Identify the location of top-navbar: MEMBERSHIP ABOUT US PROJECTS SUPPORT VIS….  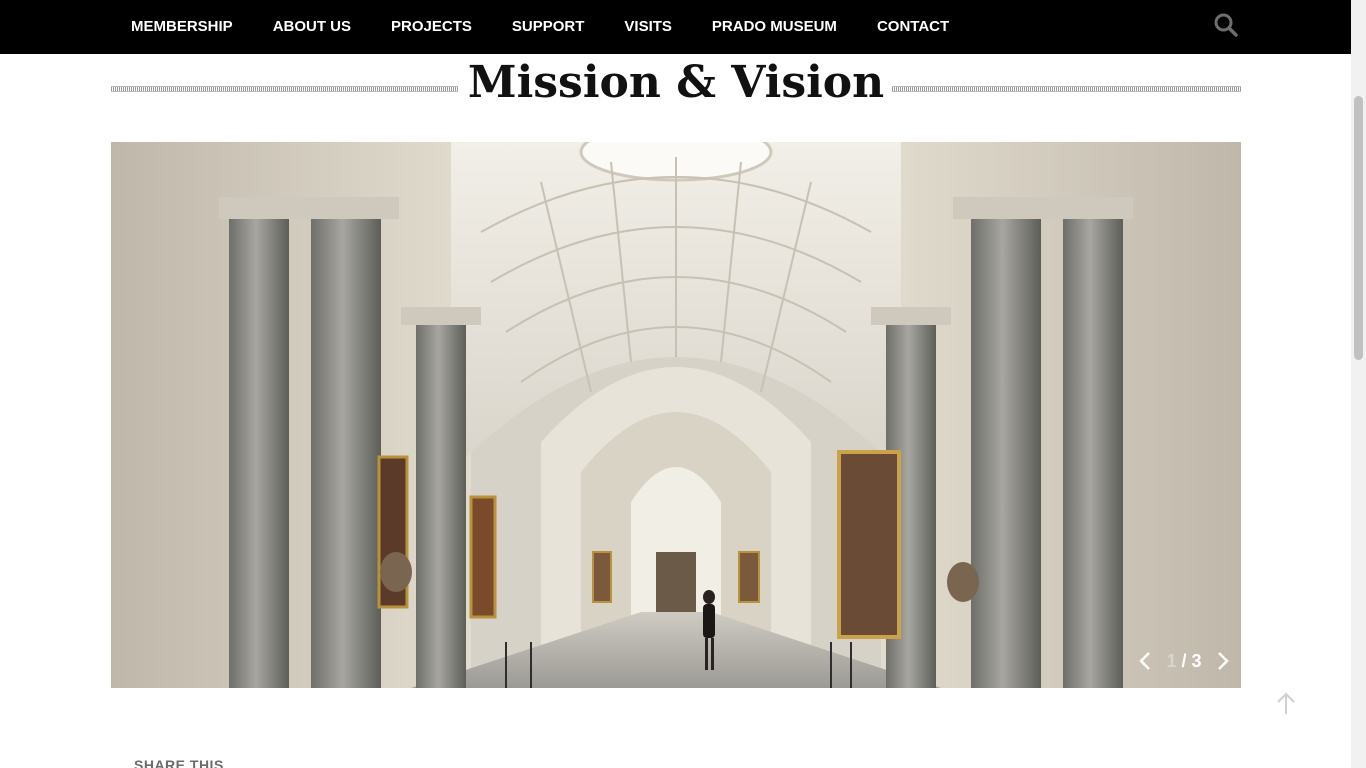
(675, 27).